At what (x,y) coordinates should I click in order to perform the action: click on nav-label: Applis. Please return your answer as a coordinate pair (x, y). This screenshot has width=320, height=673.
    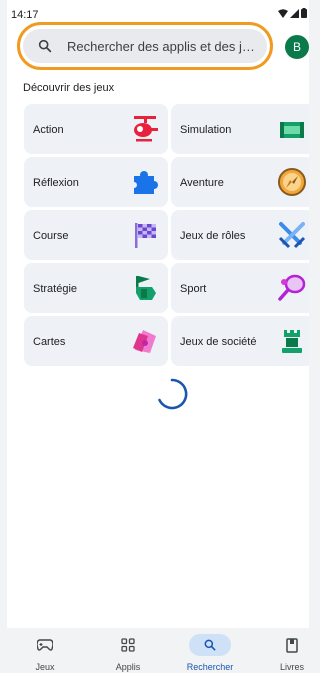
    Looking at the image, I should click on (128, 667).